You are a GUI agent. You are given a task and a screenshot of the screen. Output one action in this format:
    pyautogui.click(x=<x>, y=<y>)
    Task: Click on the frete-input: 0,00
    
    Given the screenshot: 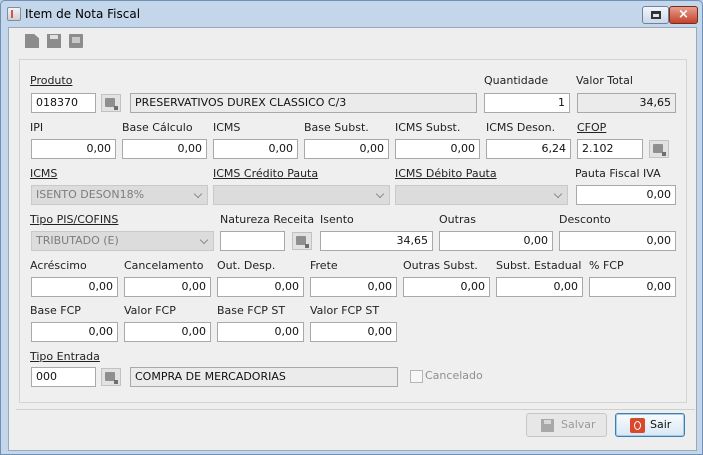 What is the action you would take?
    pyautogui.click(x=353, y=287)
    